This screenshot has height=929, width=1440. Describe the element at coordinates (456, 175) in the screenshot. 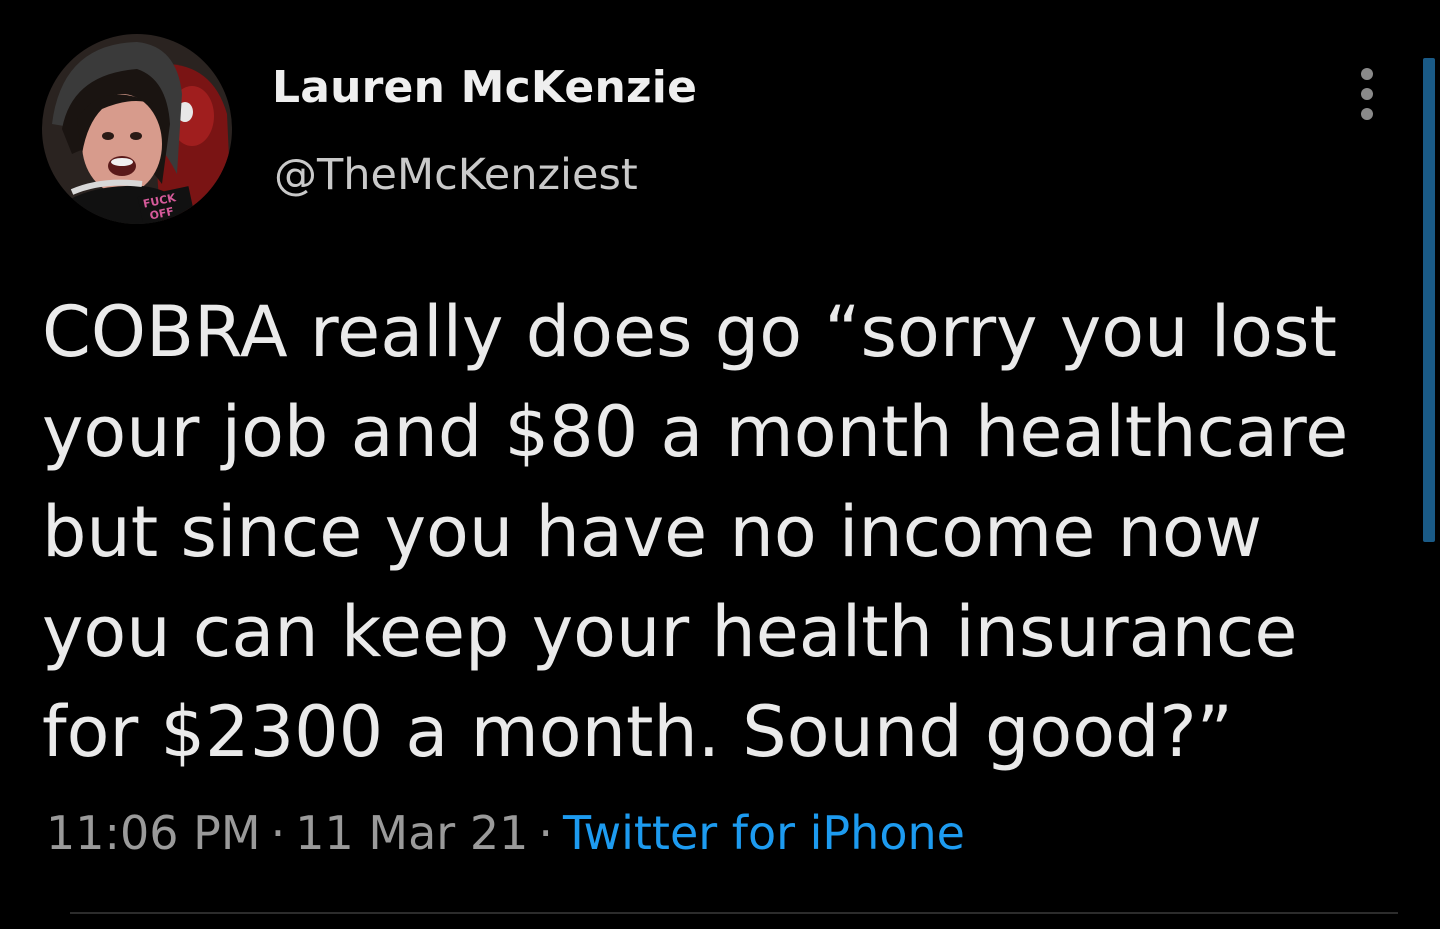

I see `author-handle: @TheMcKenziest` at that location.